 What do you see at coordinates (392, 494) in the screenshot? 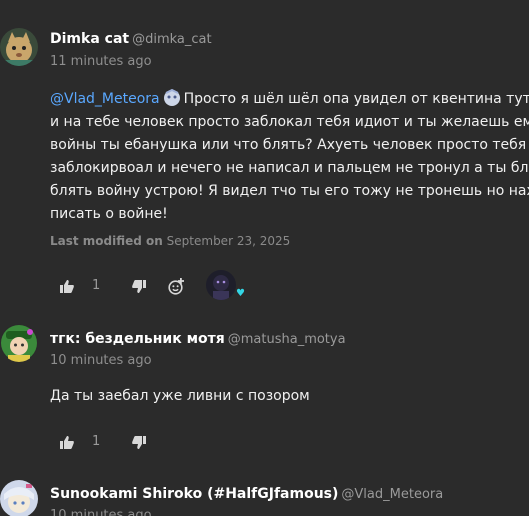
I see `author-handle: @Vlad_Meteora` at bounding box center [392, 494].